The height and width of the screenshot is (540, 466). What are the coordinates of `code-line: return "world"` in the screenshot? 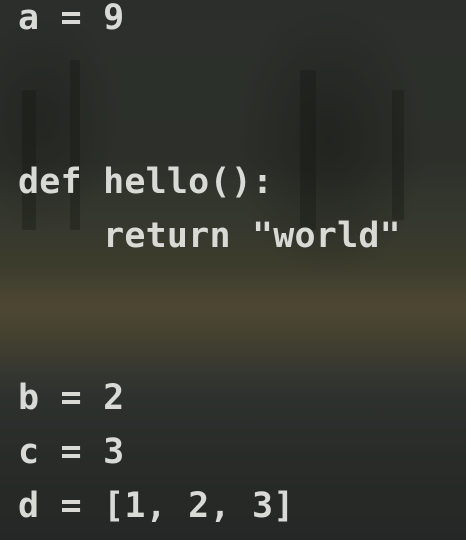 It's located at (209, 236).